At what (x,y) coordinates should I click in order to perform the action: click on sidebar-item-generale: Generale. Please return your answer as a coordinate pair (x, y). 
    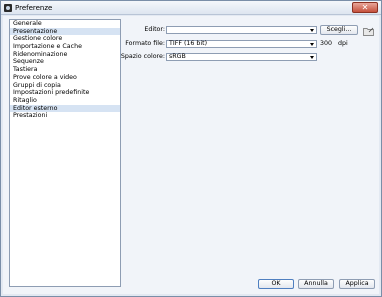
    Looking at the image, I should click on (65, 24).